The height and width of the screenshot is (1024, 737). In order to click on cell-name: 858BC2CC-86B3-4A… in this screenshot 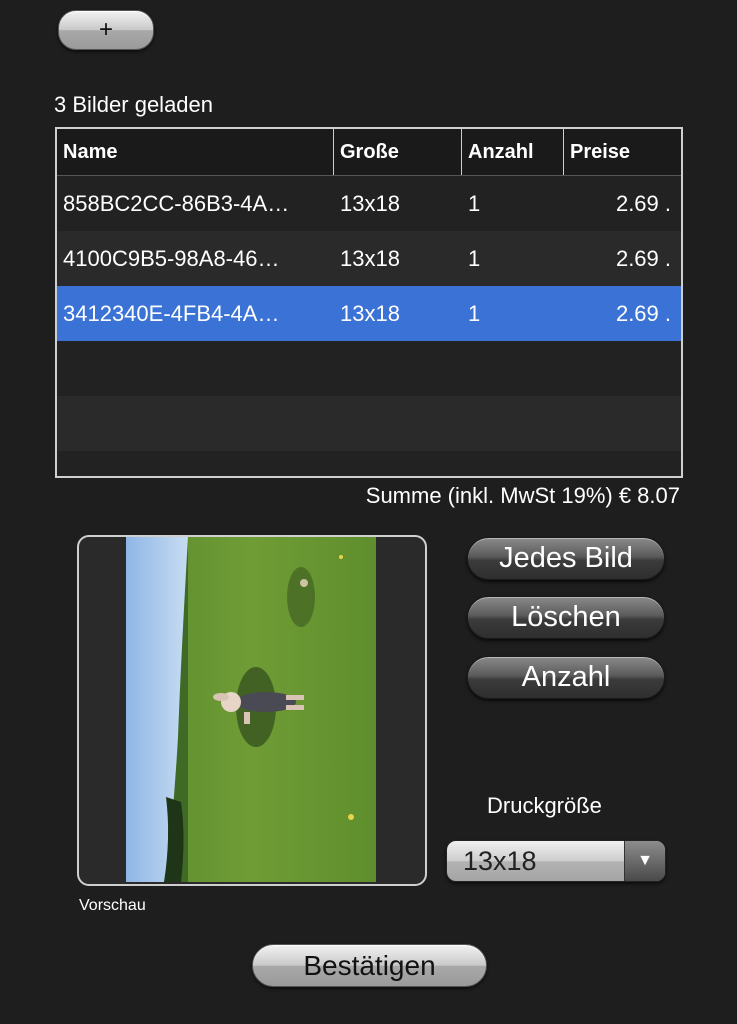, I will do `click(176, 203)`.